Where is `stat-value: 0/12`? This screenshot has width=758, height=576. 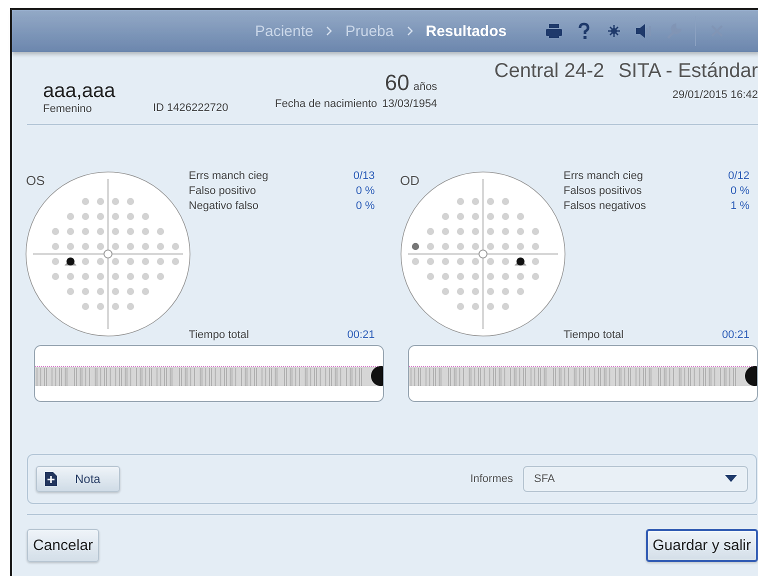
stat-value: 0/12 is located at coordinates (739, 176).